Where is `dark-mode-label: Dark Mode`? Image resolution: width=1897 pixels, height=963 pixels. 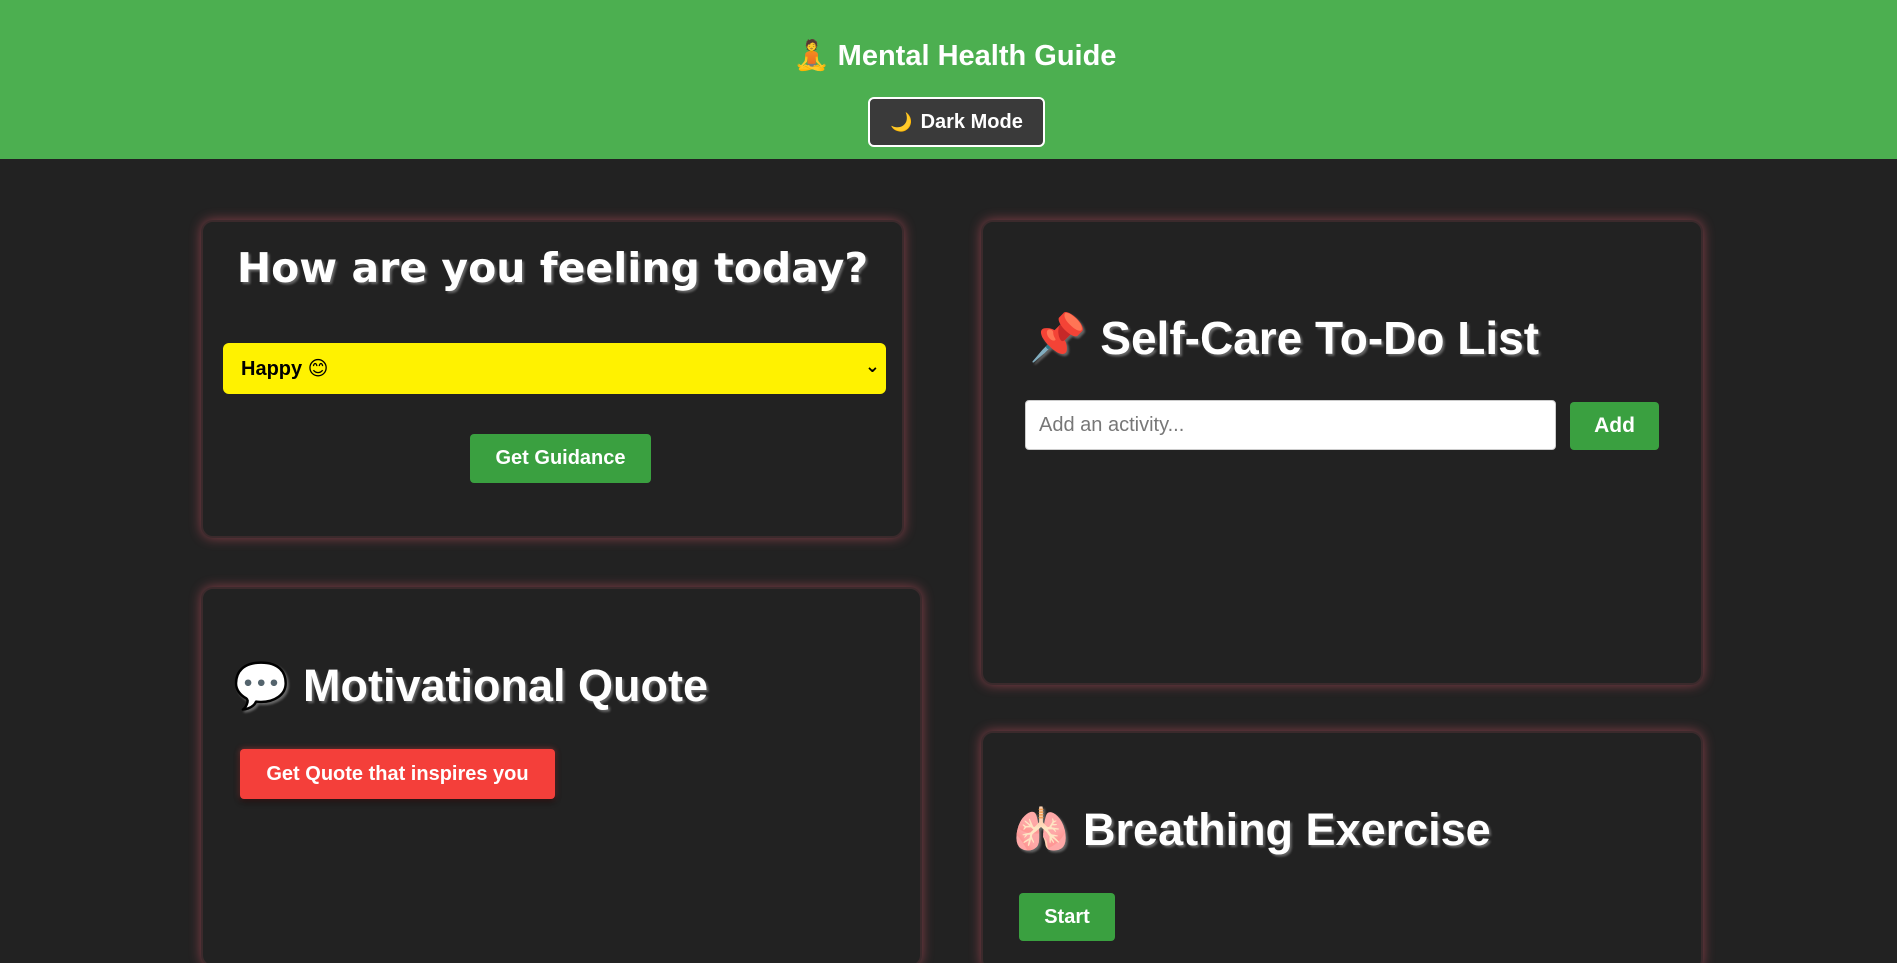
dark-mode-label: Dark Mode is located at coordinates (971, 121).